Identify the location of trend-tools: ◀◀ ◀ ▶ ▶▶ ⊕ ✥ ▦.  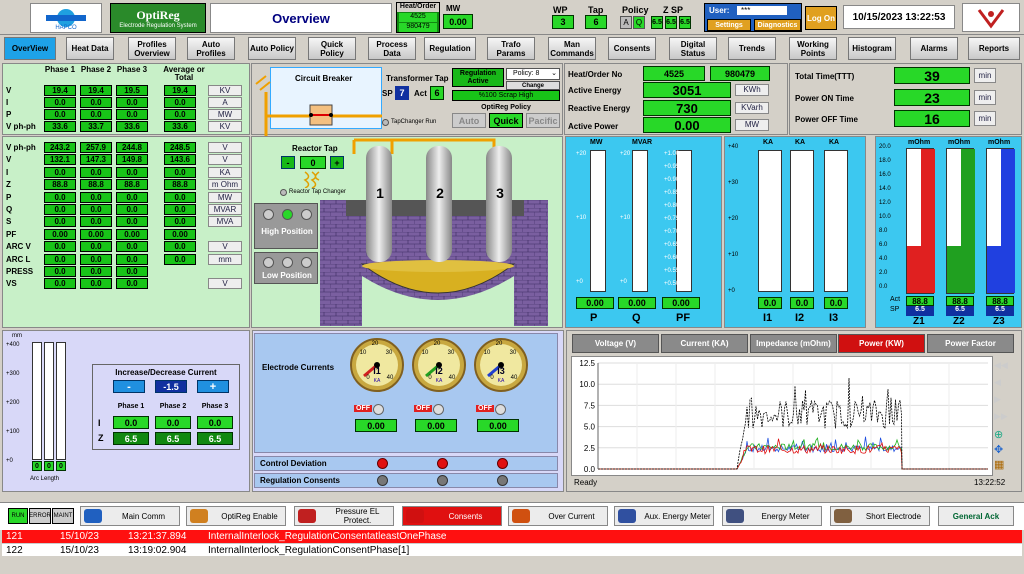
(1002, 415).